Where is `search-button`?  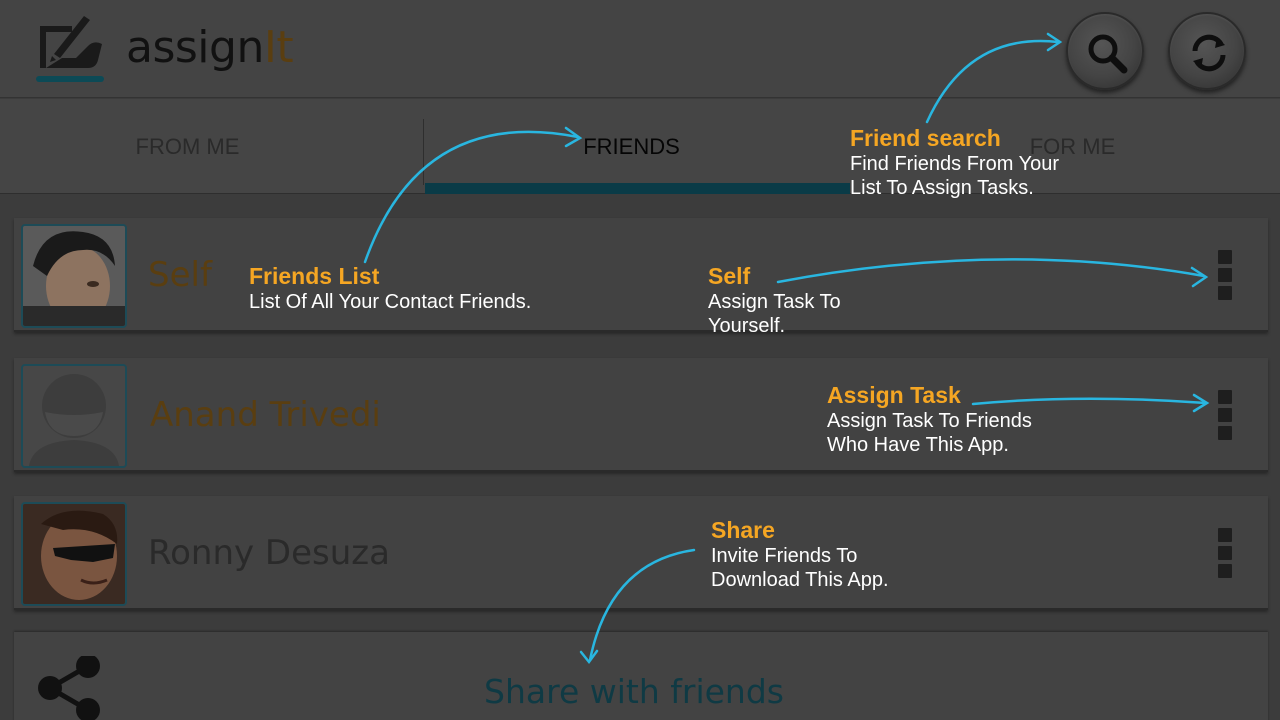 search-button is located at coordinates (1105, 51).